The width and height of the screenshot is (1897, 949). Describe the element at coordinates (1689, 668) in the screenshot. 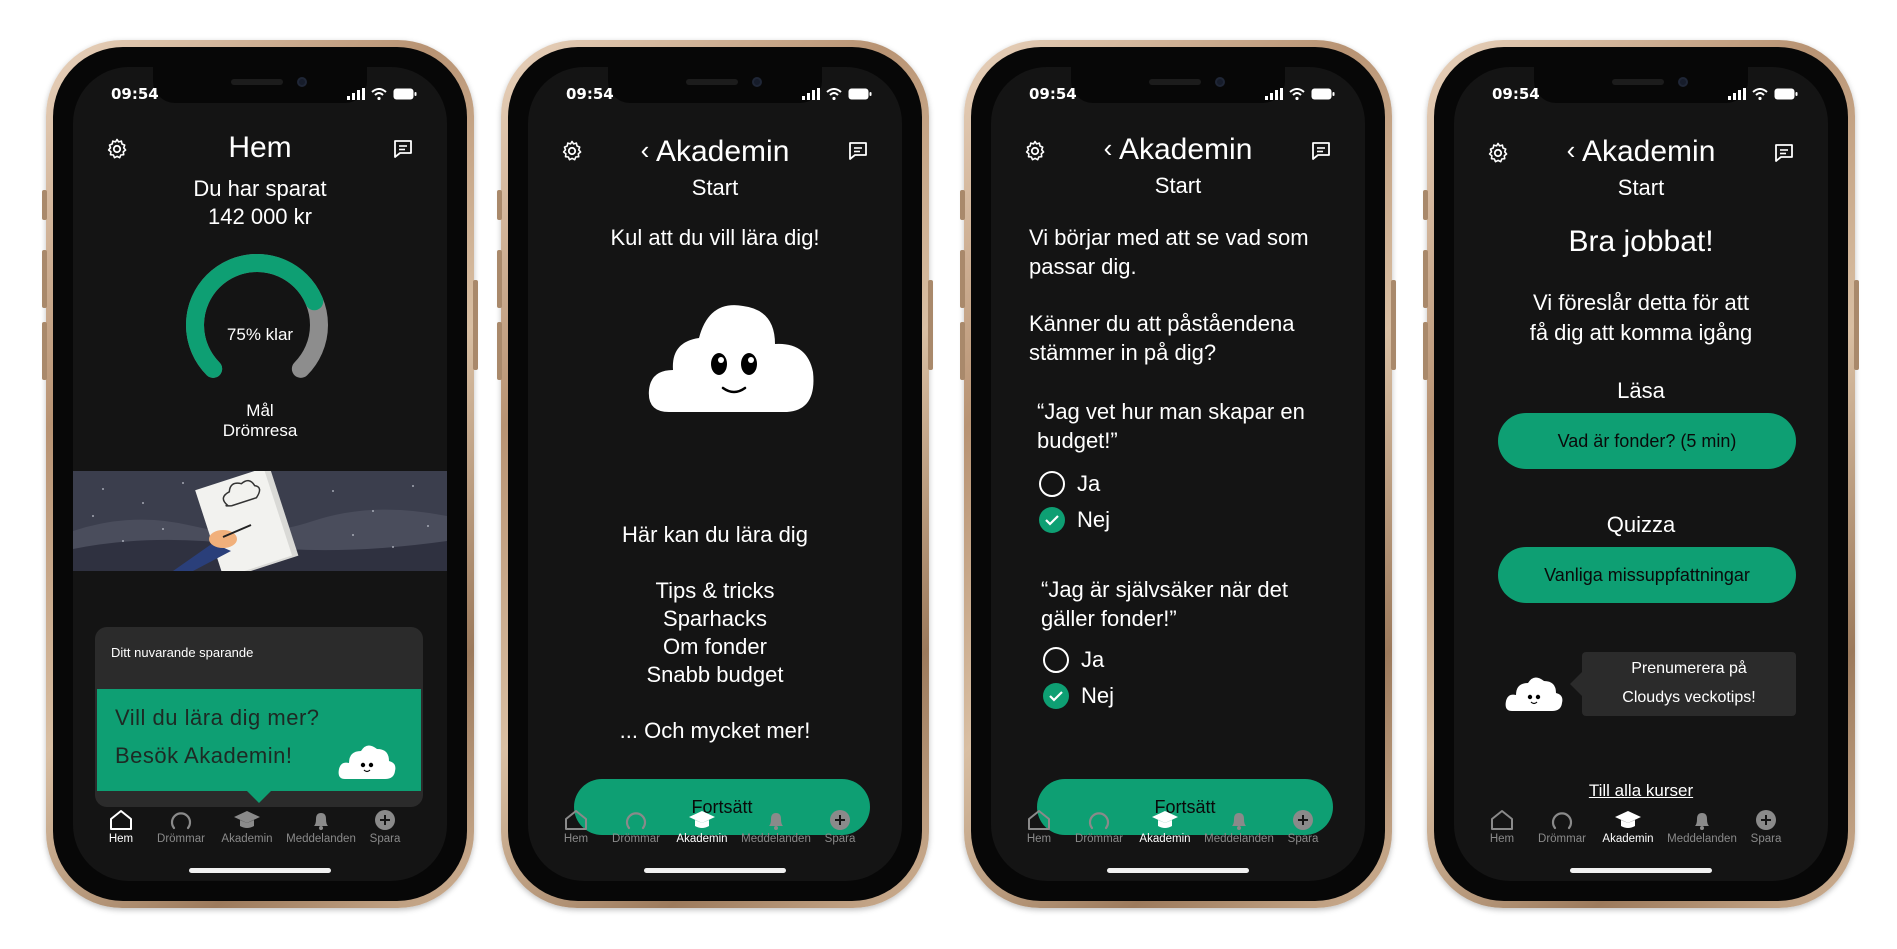

I see `subscribe-line-1: Prenumerera på` at that location.